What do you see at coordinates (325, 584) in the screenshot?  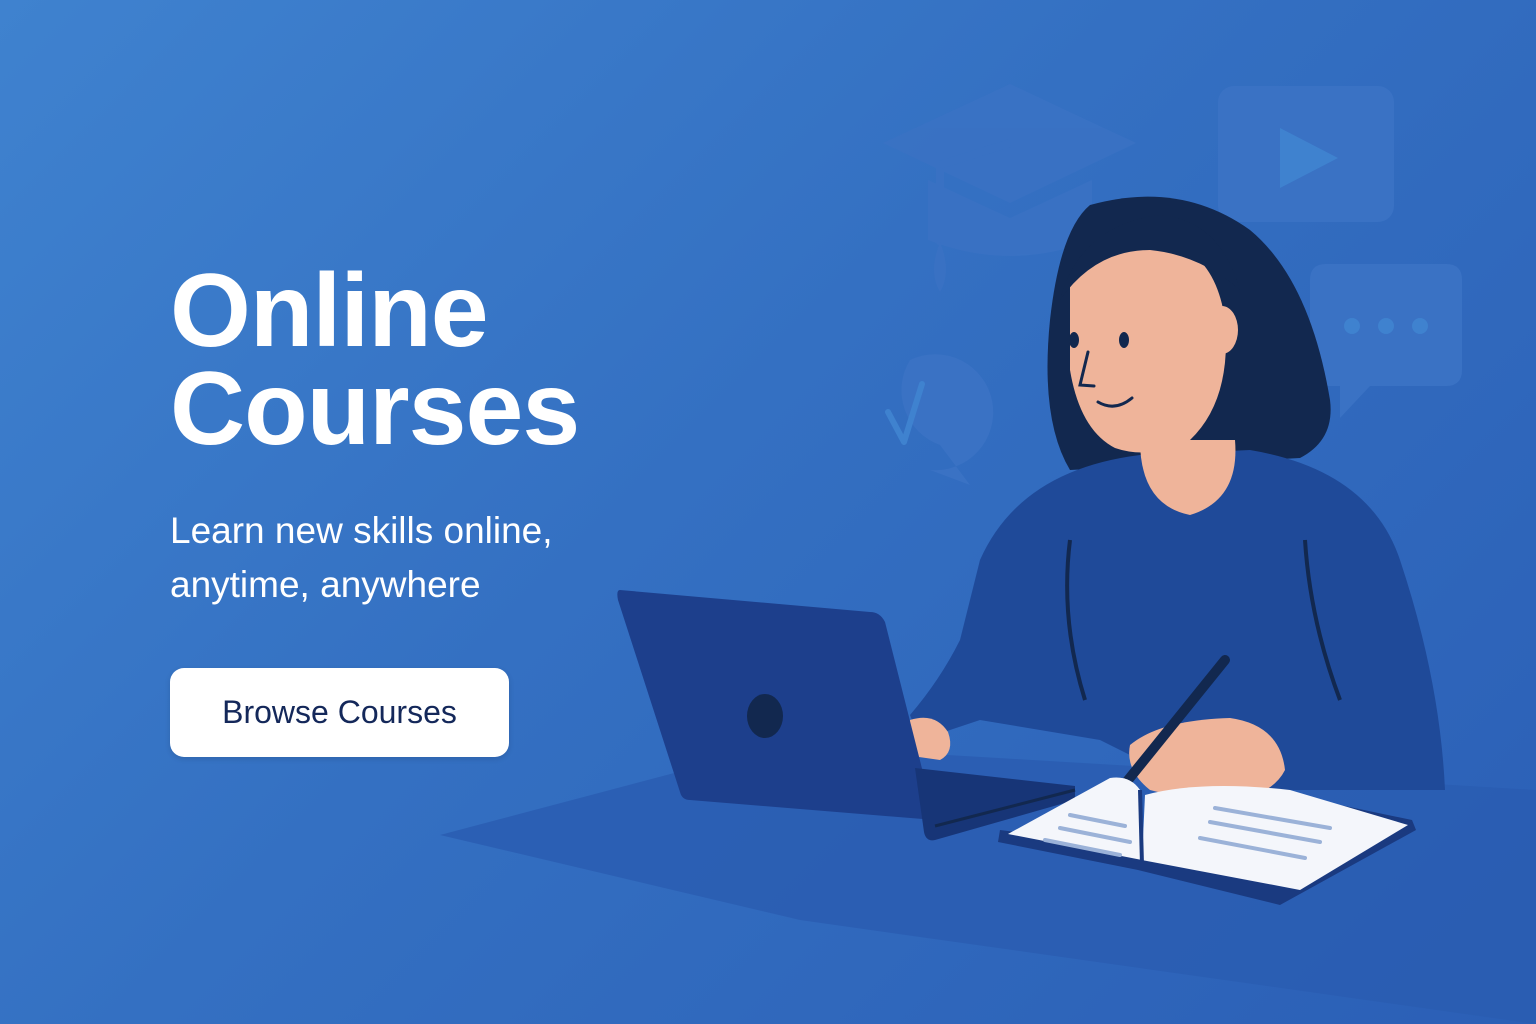 I see `hero-subtitle-line-2: anytime, anywhere` at bounding box center [325, 584].